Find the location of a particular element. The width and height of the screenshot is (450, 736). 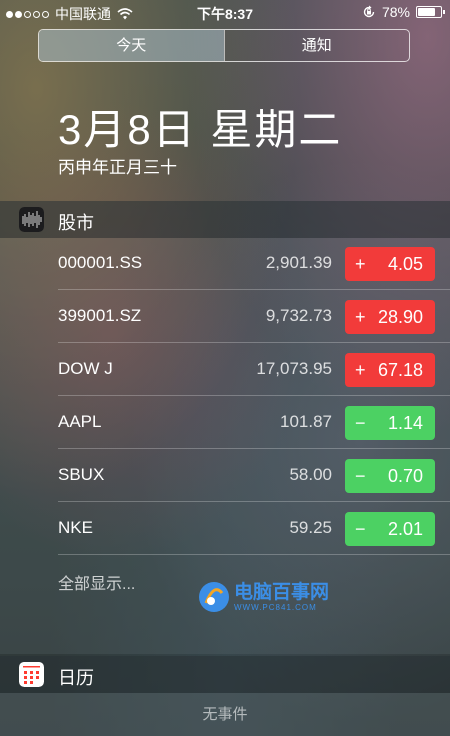

change-value: 0.70 is located at coordinates (405, 476).